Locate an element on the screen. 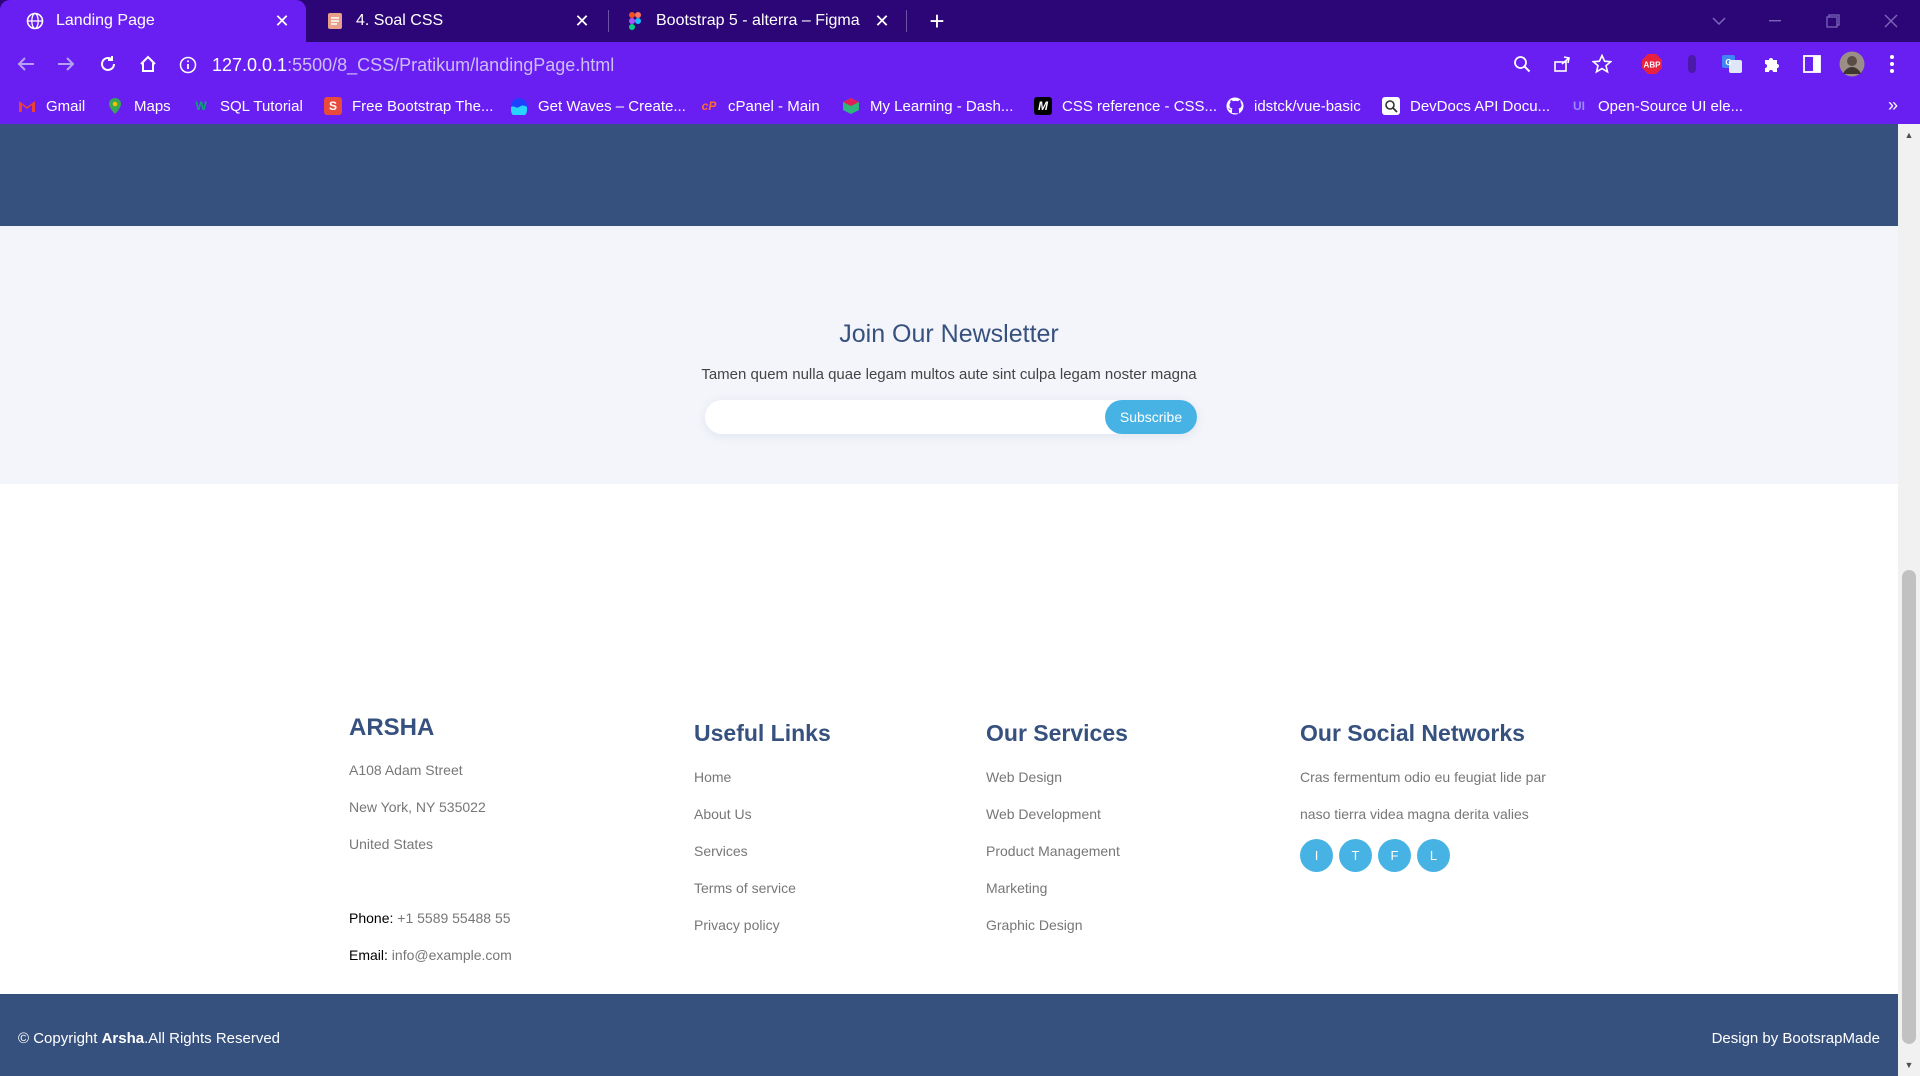 The height and width of the screenshot is (1076, 1920). abp-label: ABP is located at coordinates (1653, 65).